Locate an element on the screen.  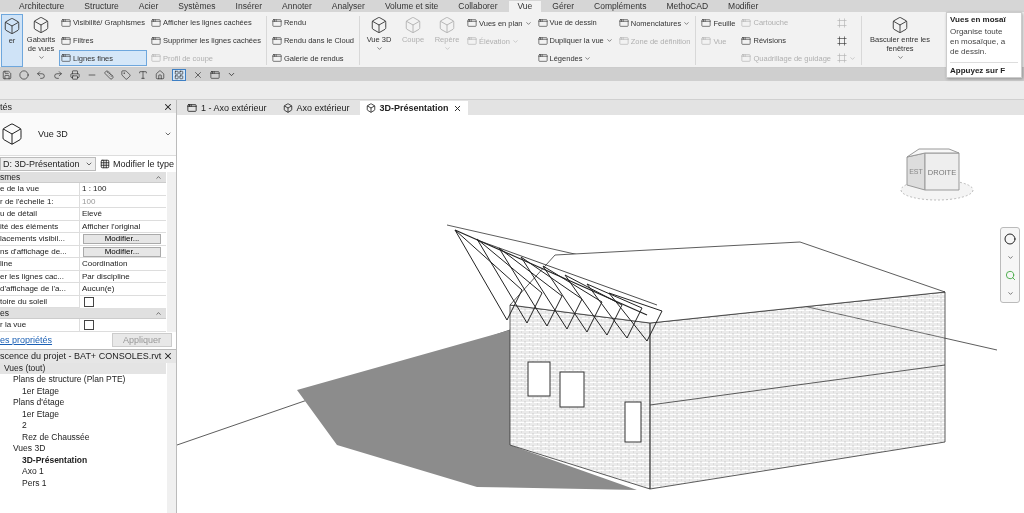
ribbon-tab: Annoter is located at coordinates (297, 6).